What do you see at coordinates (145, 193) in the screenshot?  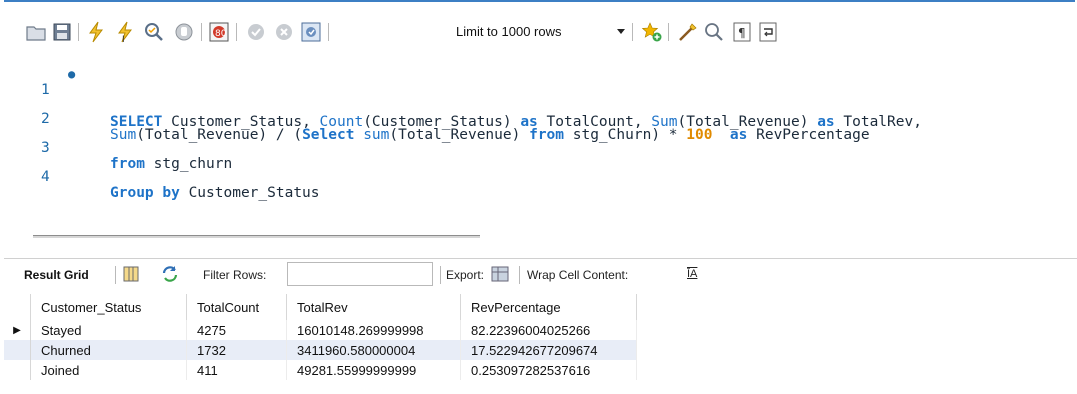 I see `keyword: Group by` at bounding box center [145, 193].